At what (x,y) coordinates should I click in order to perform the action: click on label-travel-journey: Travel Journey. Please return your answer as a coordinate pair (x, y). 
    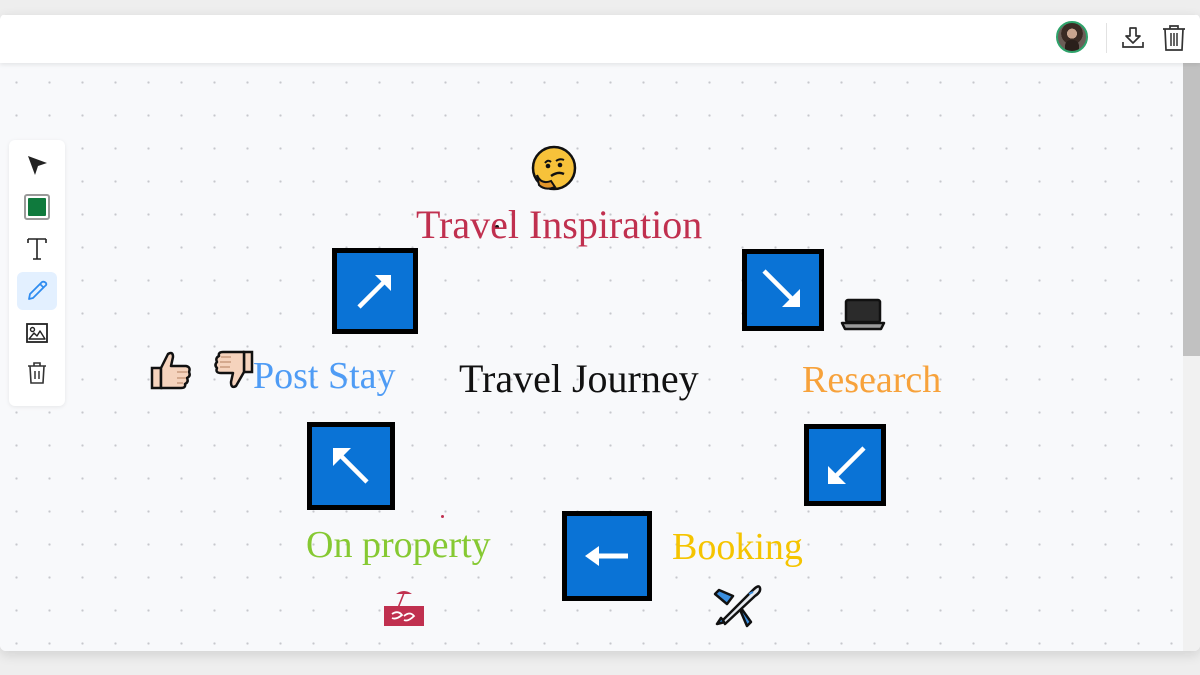
    Looking at the image, I should click on (579, 379).